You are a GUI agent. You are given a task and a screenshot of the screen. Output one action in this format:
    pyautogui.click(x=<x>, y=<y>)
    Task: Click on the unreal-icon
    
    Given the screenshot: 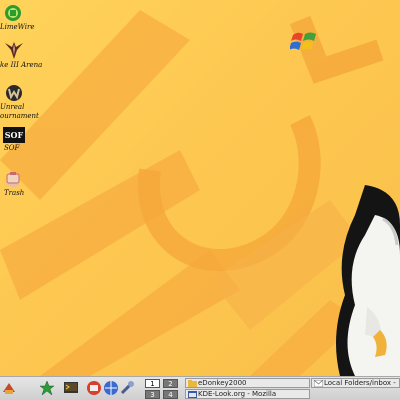 What is the action you would take?
    pyautogui.click(x=14, y=93)
    